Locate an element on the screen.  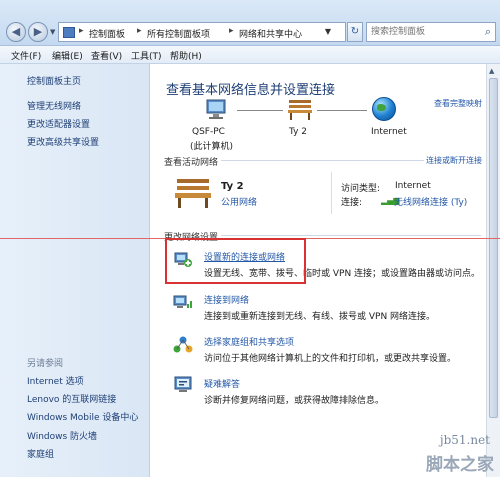
network-type-link: 公用网络 is located at coordinates (239, 201).